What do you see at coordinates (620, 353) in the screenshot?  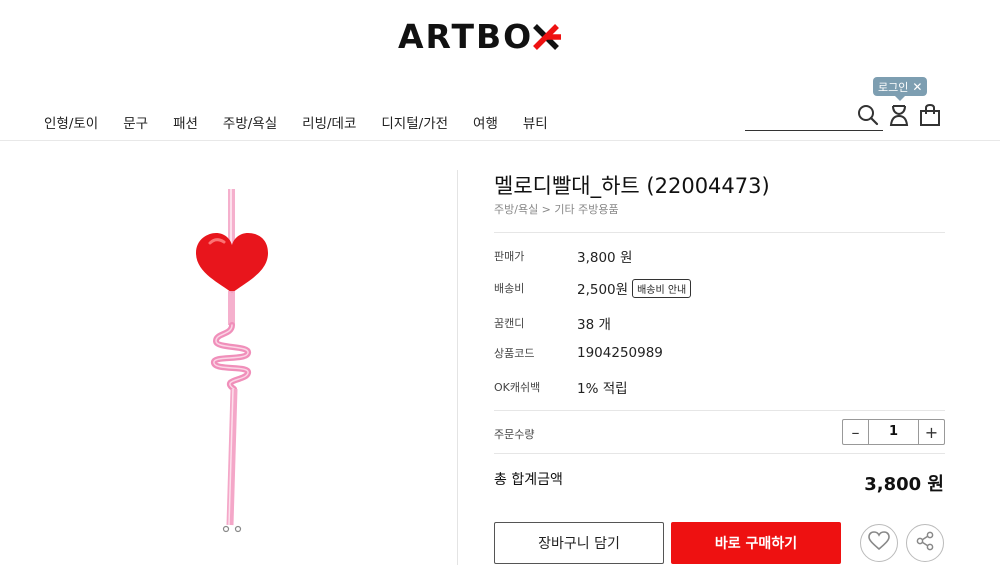 I see `info-value: 1904250989` at bounding box center [620, 353].